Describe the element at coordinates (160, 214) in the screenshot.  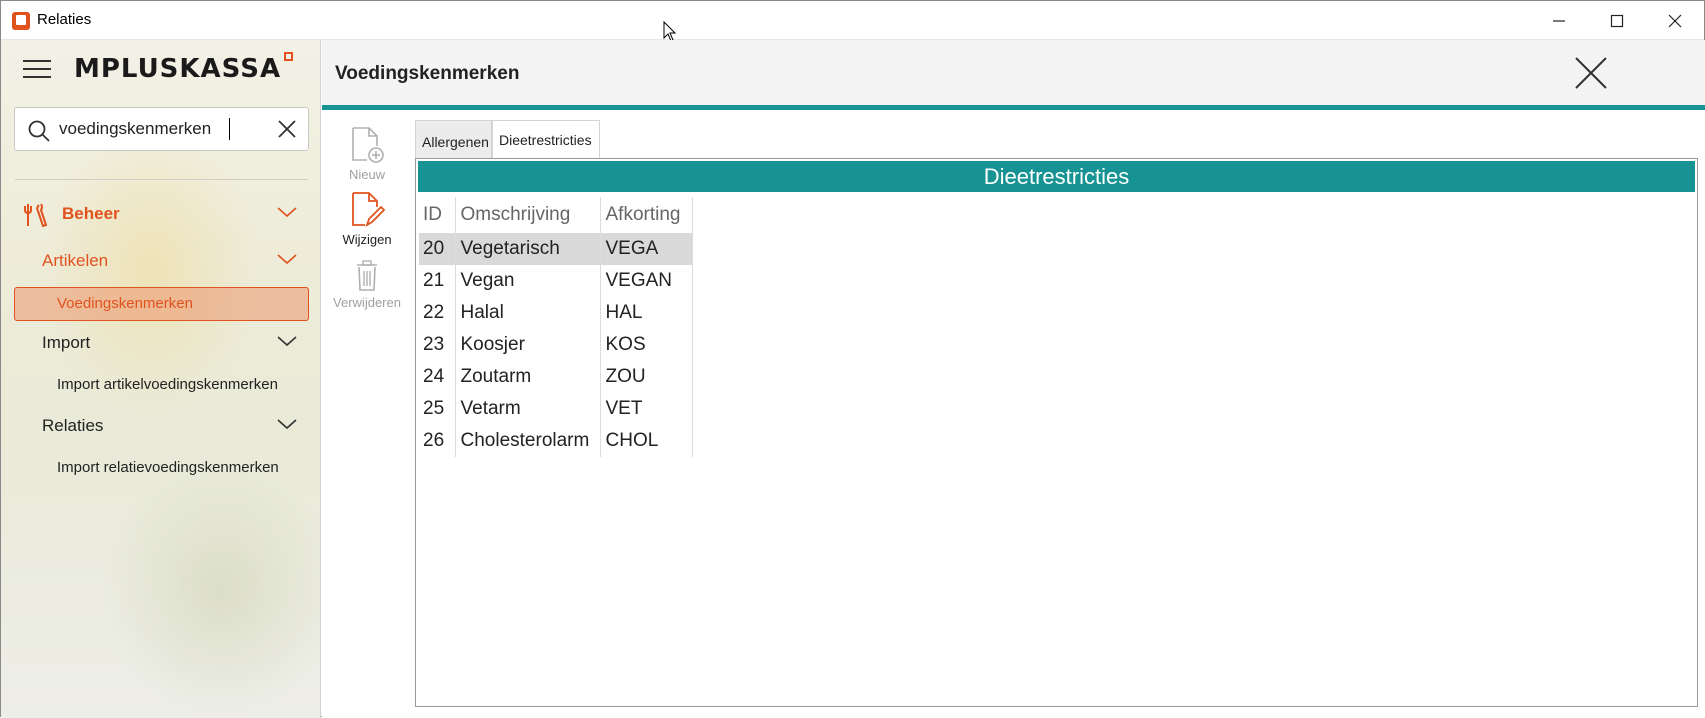
I see `sidebar-item-beheer: Beheer` at that location.